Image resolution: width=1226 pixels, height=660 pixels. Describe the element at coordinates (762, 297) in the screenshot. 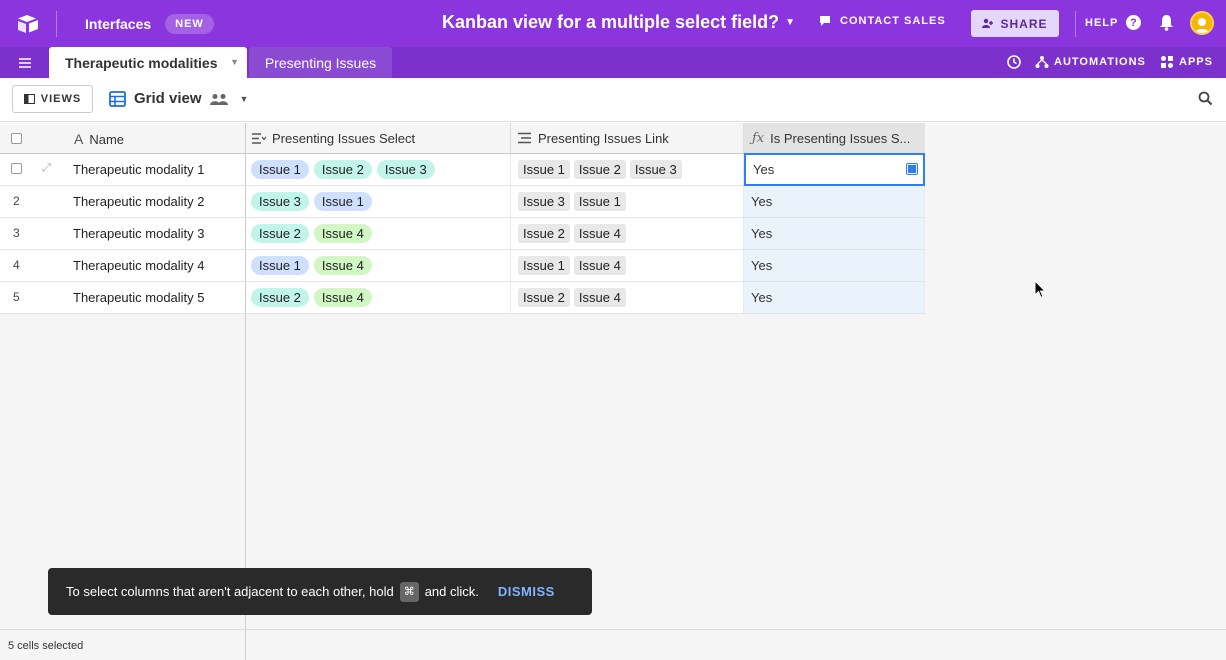

I see `formula-value: Yes` at that location.